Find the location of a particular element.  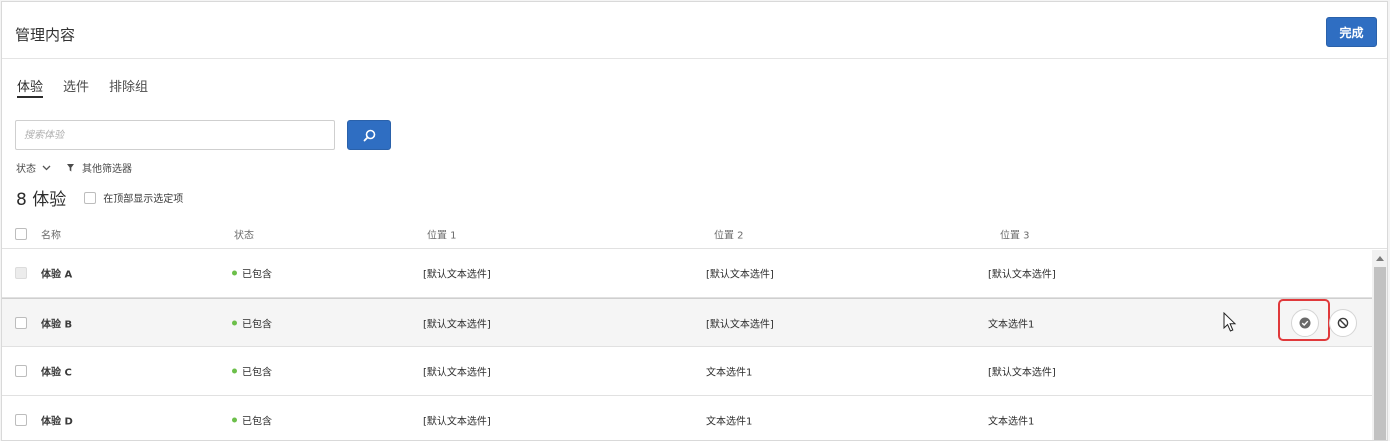

filter-bar: 状态 其他筛选器 is located at coordinates (74, 167).